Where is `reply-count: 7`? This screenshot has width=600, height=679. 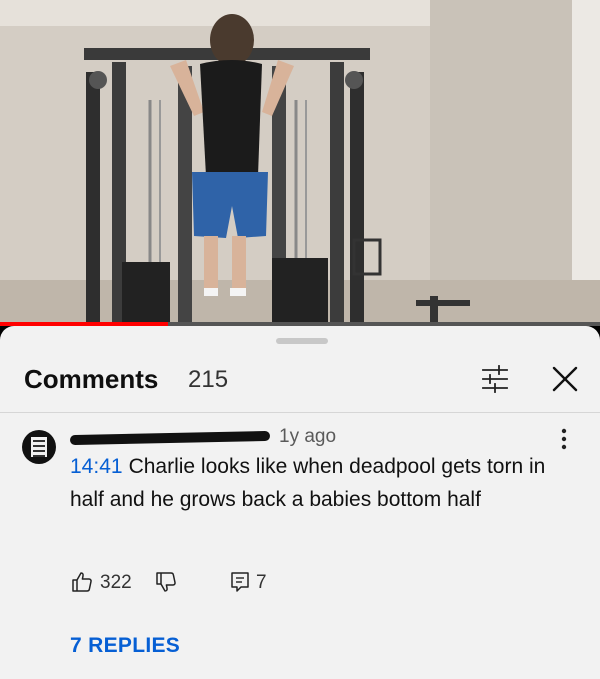 reply-count: 7 is located at coordinates (261, 582).